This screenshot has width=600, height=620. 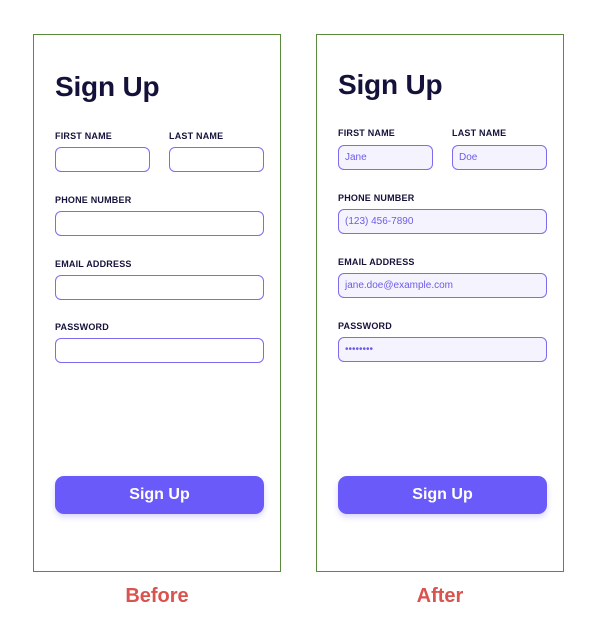 What do you see at coordinates (442, 285) in the screenshot?
I see `email-address-input: jane.doe@example.com` at bounding box center [442, 285].